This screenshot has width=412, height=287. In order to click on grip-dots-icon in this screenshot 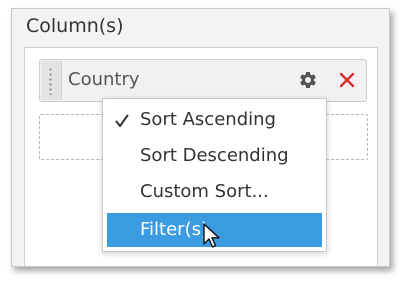, I will do `click(50, 81)`.